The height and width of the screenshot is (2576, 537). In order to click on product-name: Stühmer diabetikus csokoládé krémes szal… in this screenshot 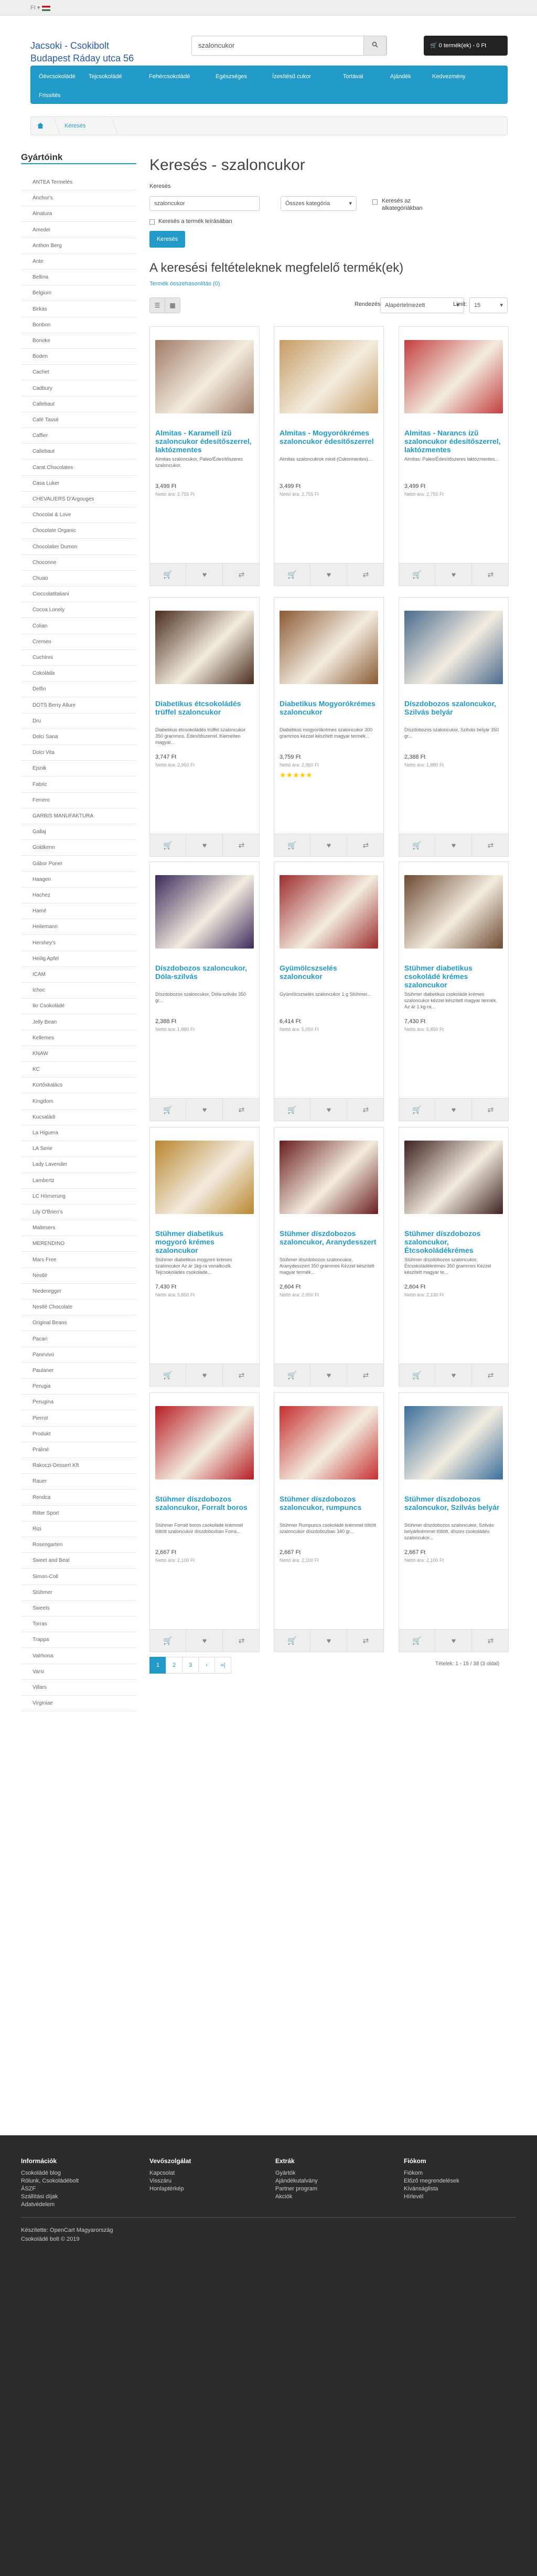, I will do `click(453, 976)`.